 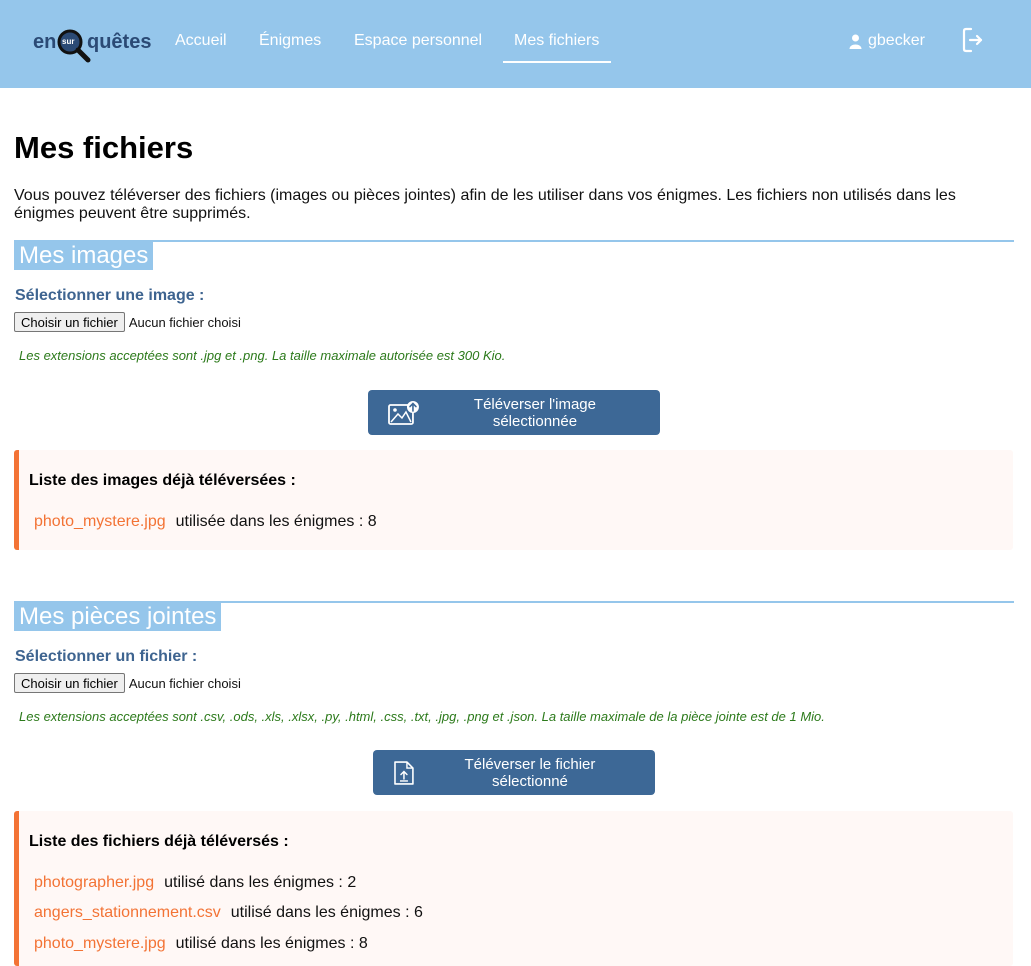 I want to click on nav-mes-fichiers: Mes fichiers, so click(x=556, y=41).